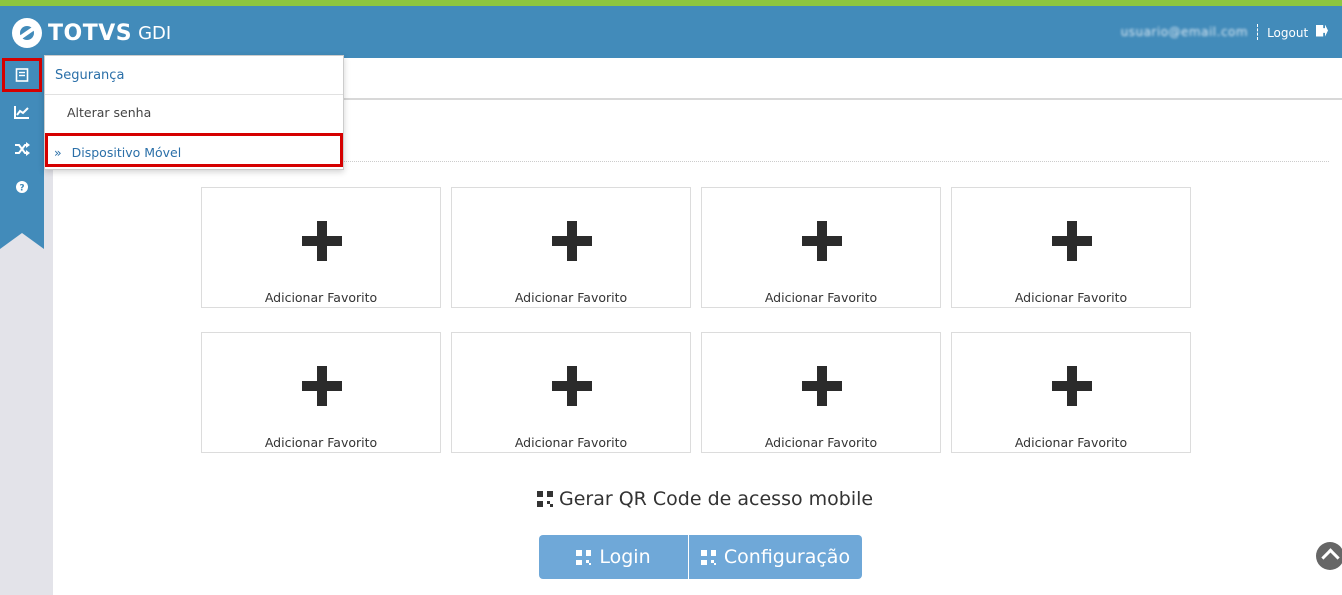  I want to click on section-divider, so click(762, 161).